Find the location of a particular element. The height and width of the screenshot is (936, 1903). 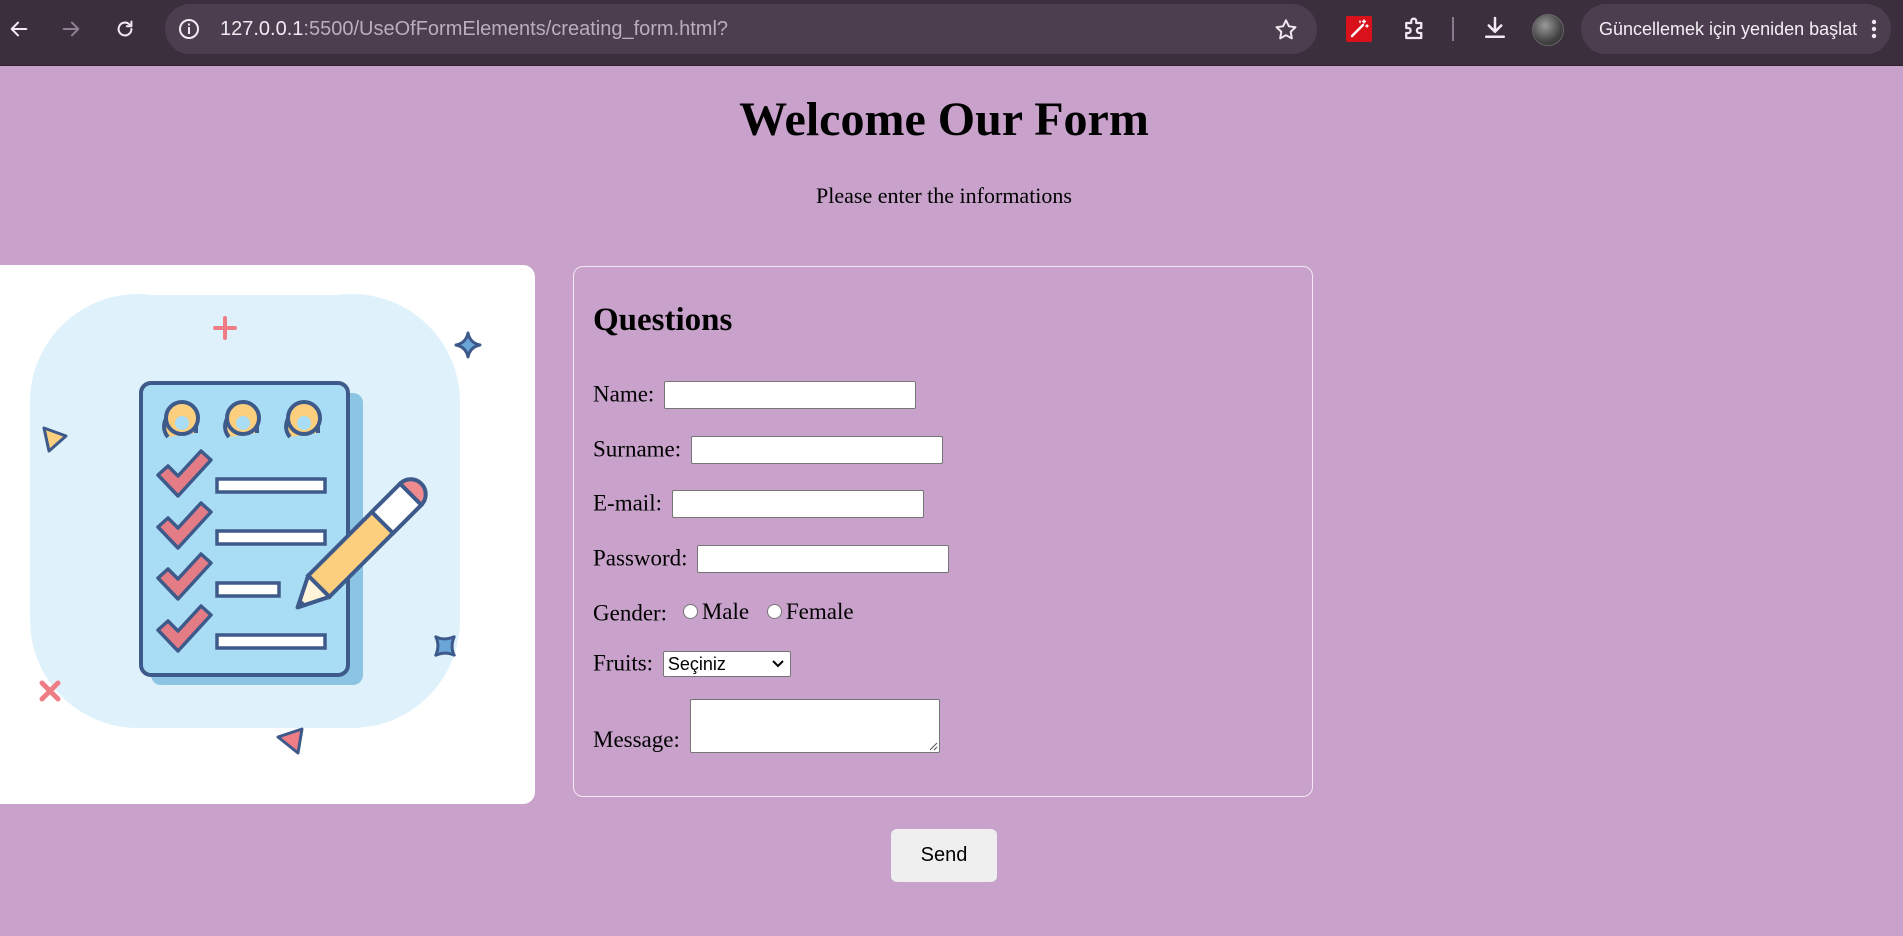

checklist-notepad-icon is located at coordinates (256, 524).